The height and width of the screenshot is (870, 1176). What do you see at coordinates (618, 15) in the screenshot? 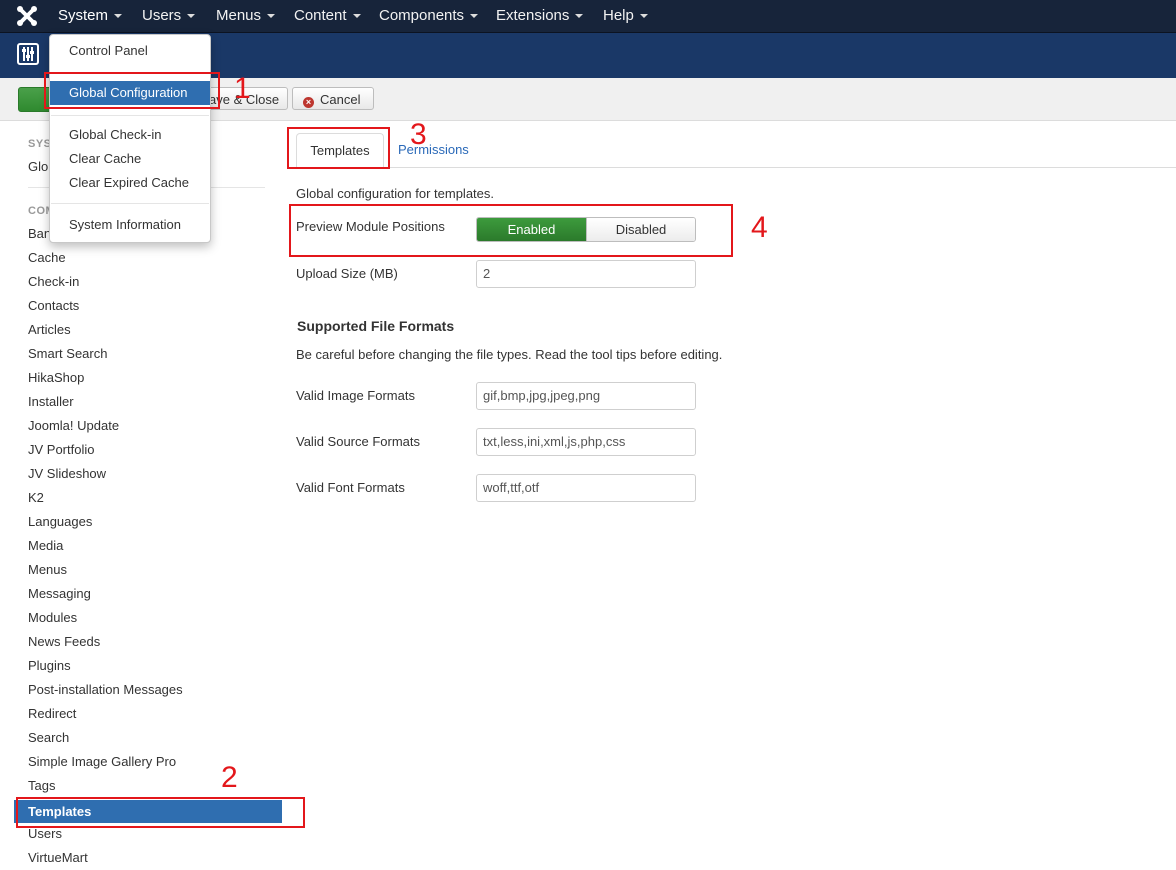
I see `nav-help-label: Help` at bounding box center [618, 15].